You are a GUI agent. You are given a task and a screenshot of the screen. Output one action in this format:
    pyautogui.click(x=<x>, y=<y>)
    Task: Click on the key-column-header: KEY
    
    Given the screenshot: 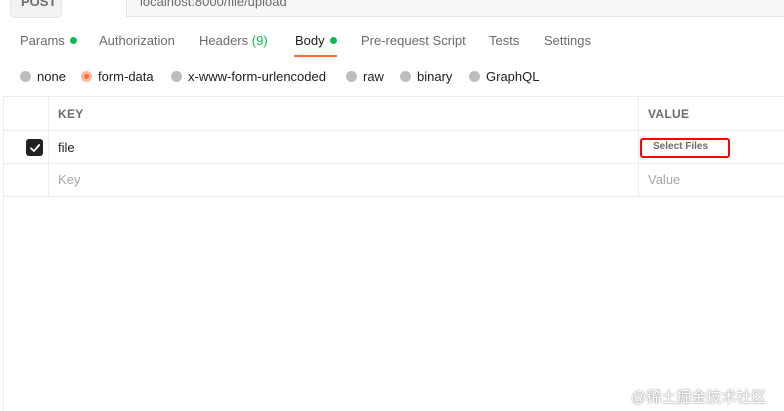 What is the action you would take?
    pyautogui.click(x=71, y=114)
    